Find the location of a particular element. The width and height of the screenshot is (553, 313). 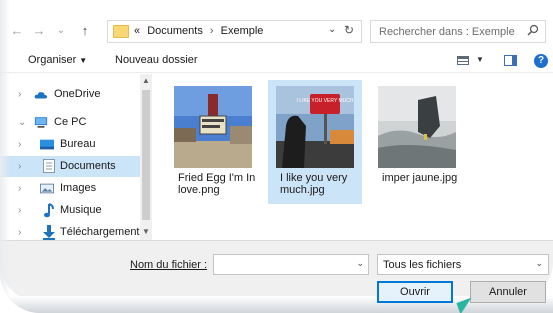

window-edge-shadow is located at coordinates (5, 156).